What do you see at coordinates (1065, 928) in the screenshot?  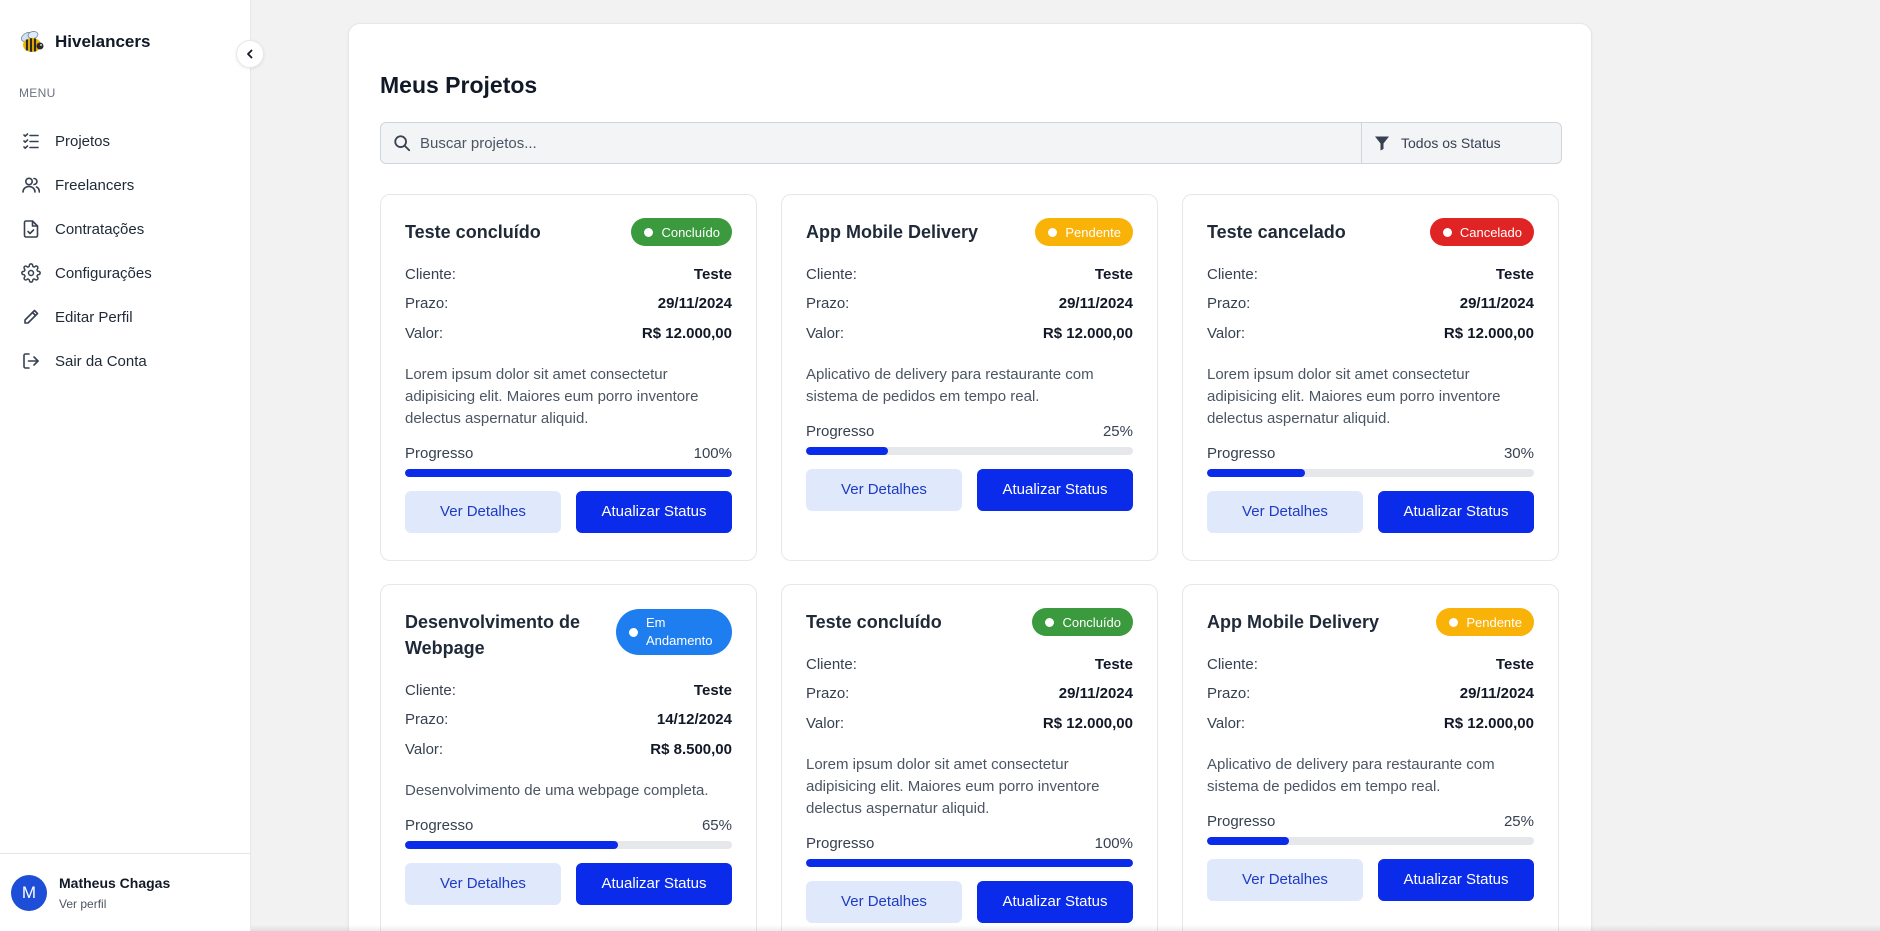 I see `bottom-shade` at bounding box center [1065, 928].